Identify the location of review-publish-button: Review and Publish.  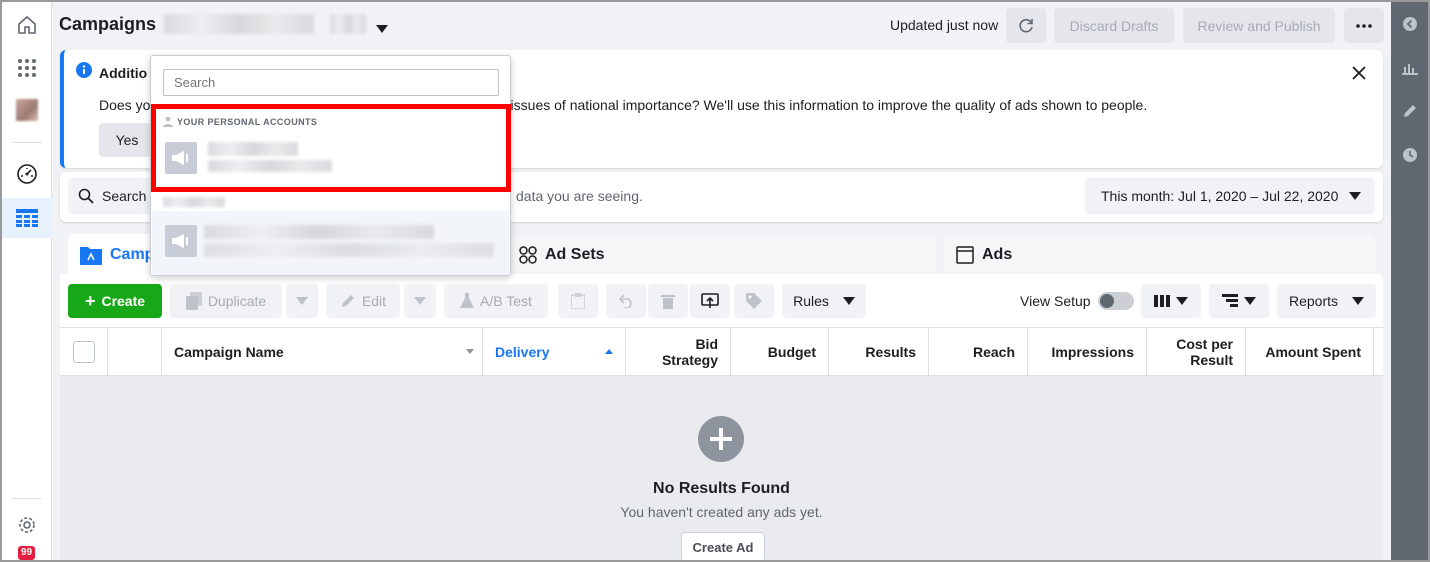
(1259, 25).